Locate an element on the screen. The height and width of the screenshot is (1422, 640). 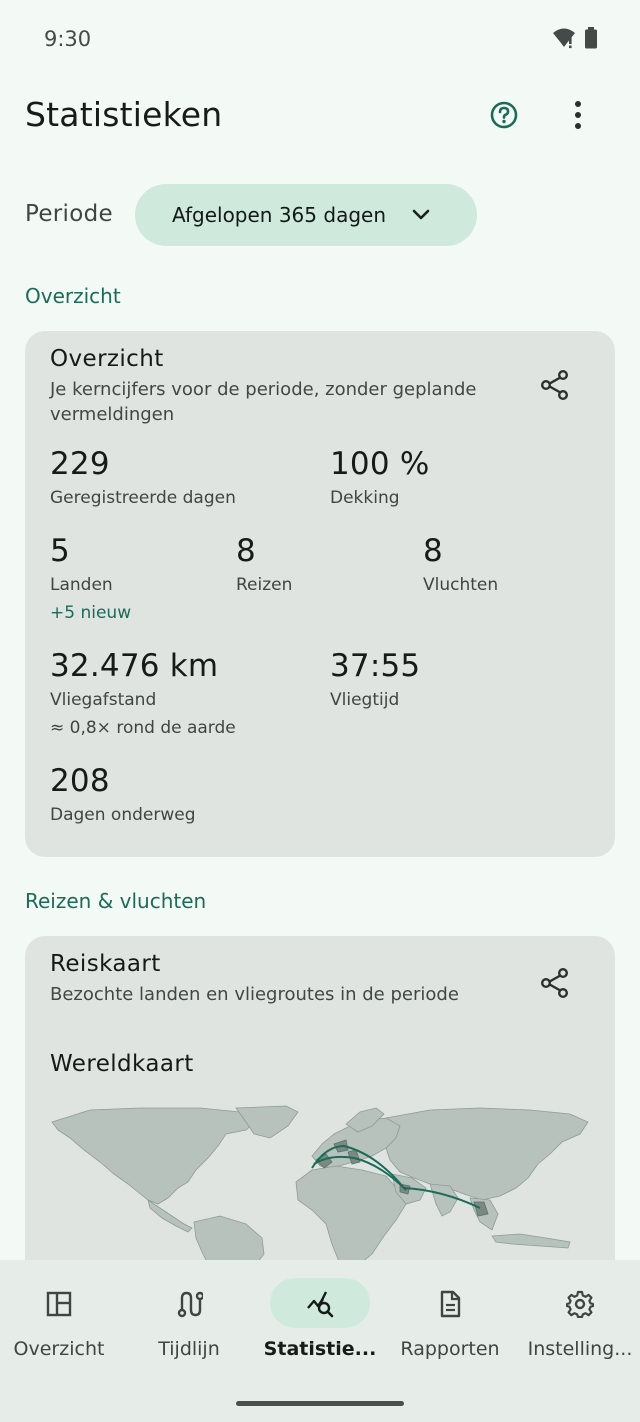
share-map-button is located at coordinates (555, 983).